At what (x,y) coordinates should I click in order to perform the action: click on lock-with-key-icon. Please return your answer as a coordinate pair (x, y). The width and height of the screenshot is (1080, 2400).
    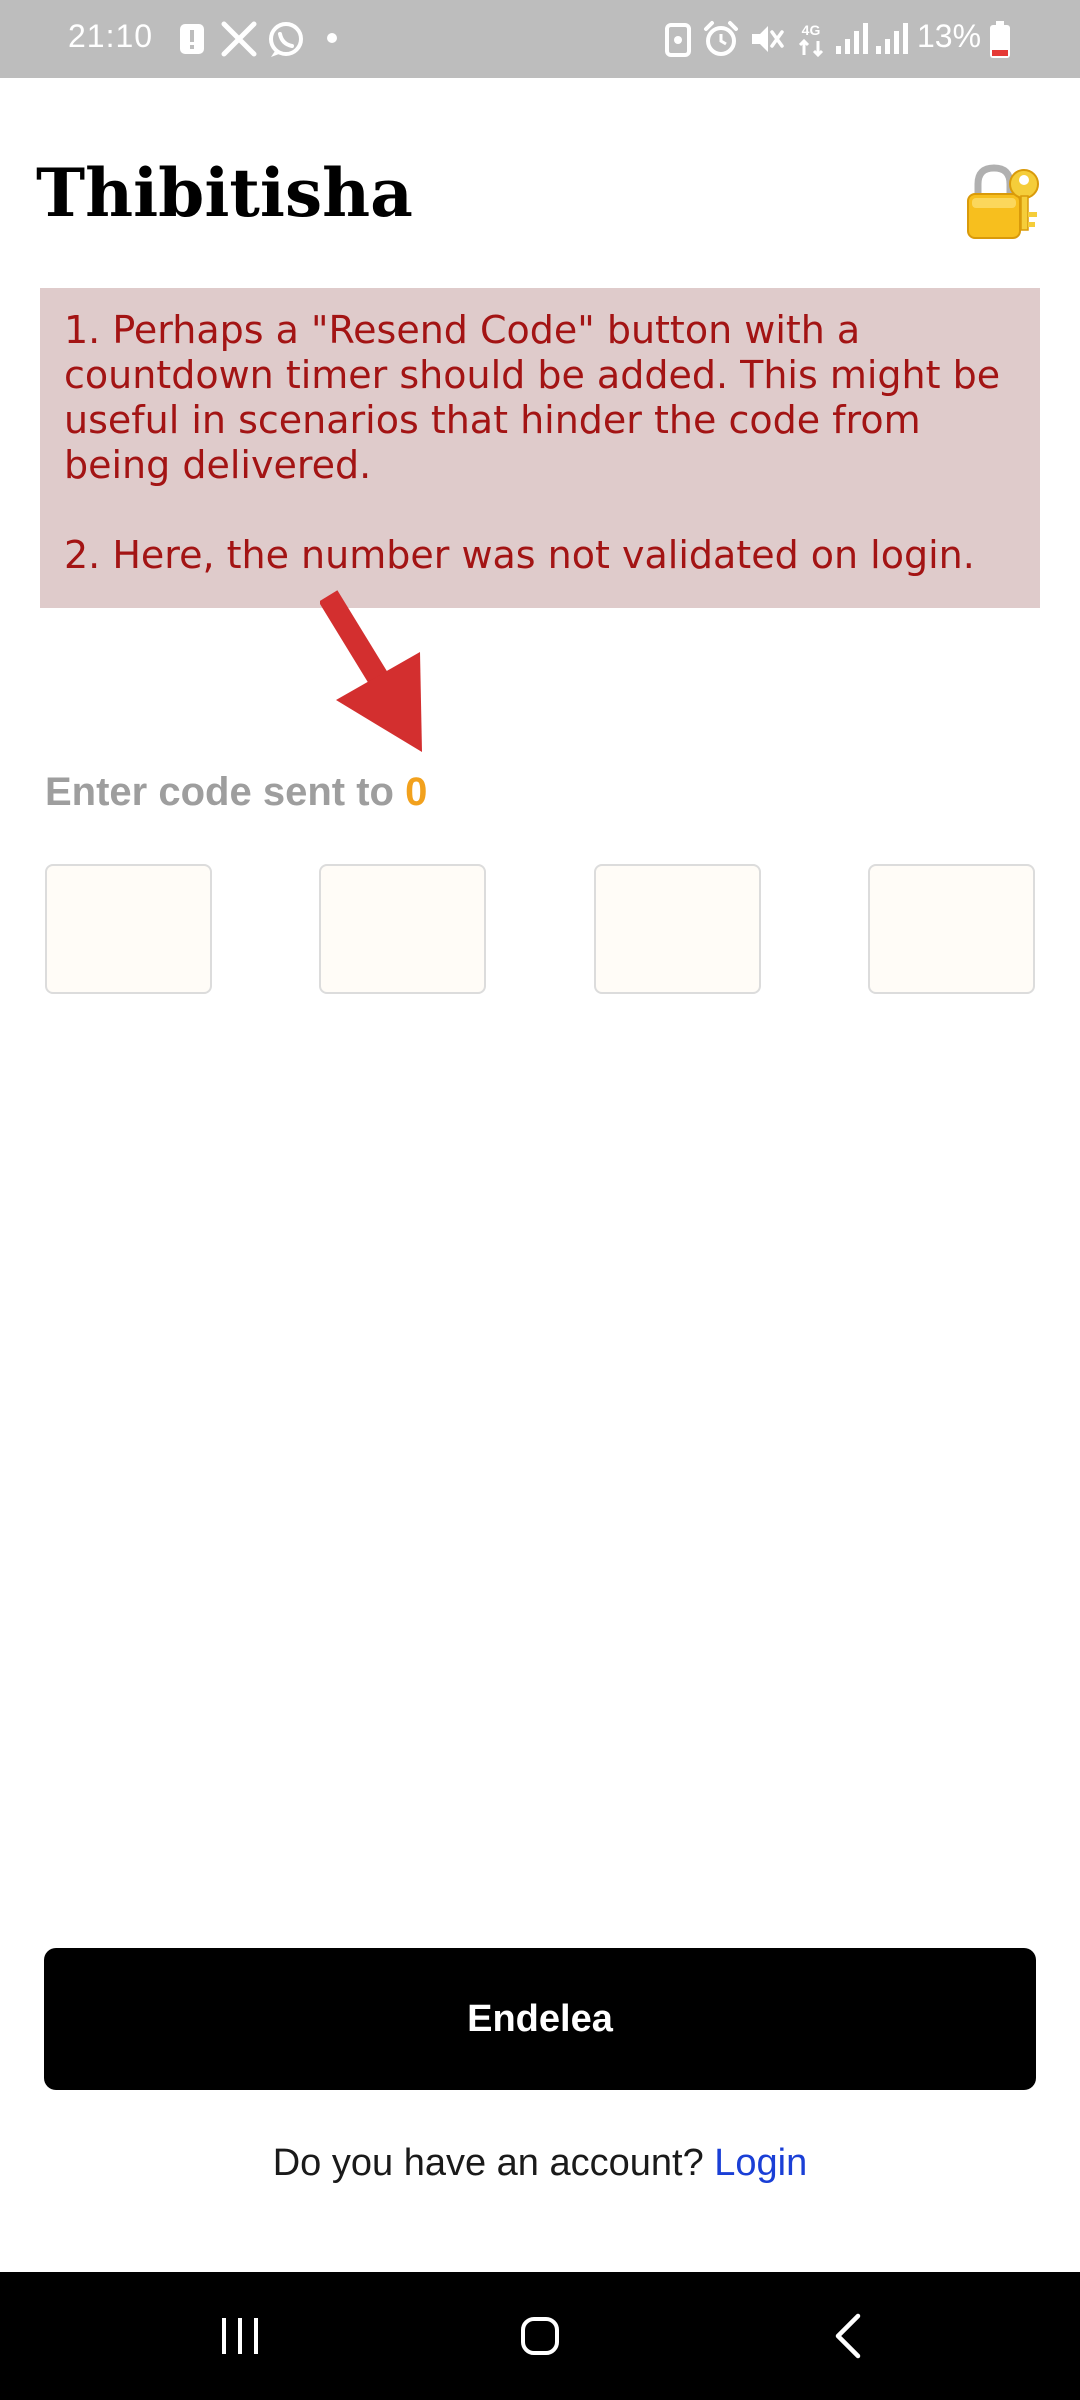
    Looking at the image, I should click on (1003, 201).